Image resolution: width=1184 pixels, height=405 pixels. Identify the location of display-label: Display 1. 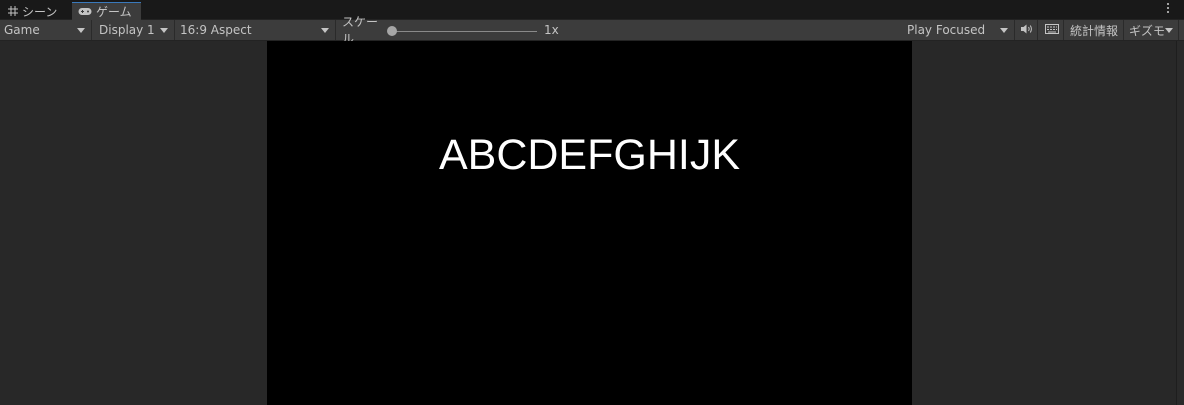
(127, 30).